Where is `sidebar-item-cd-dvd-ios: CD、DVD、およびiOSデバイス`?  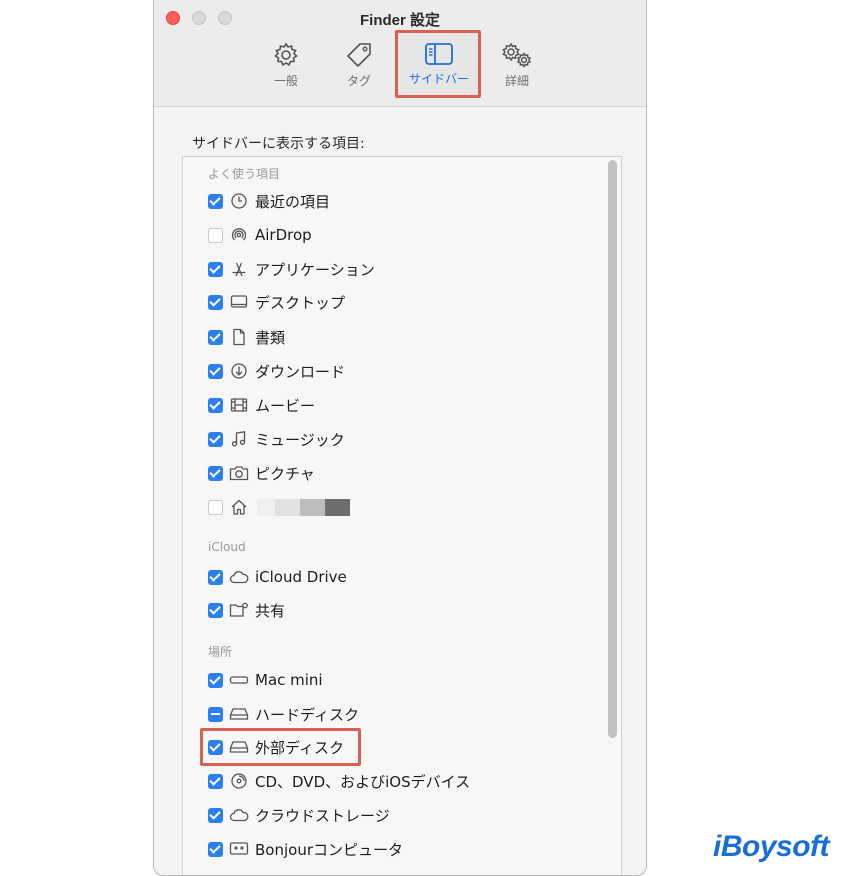
sidebar-item-cd-dvd-ios: CD、DVD、およびiOSデバイス is located at coordinates (339, 781).